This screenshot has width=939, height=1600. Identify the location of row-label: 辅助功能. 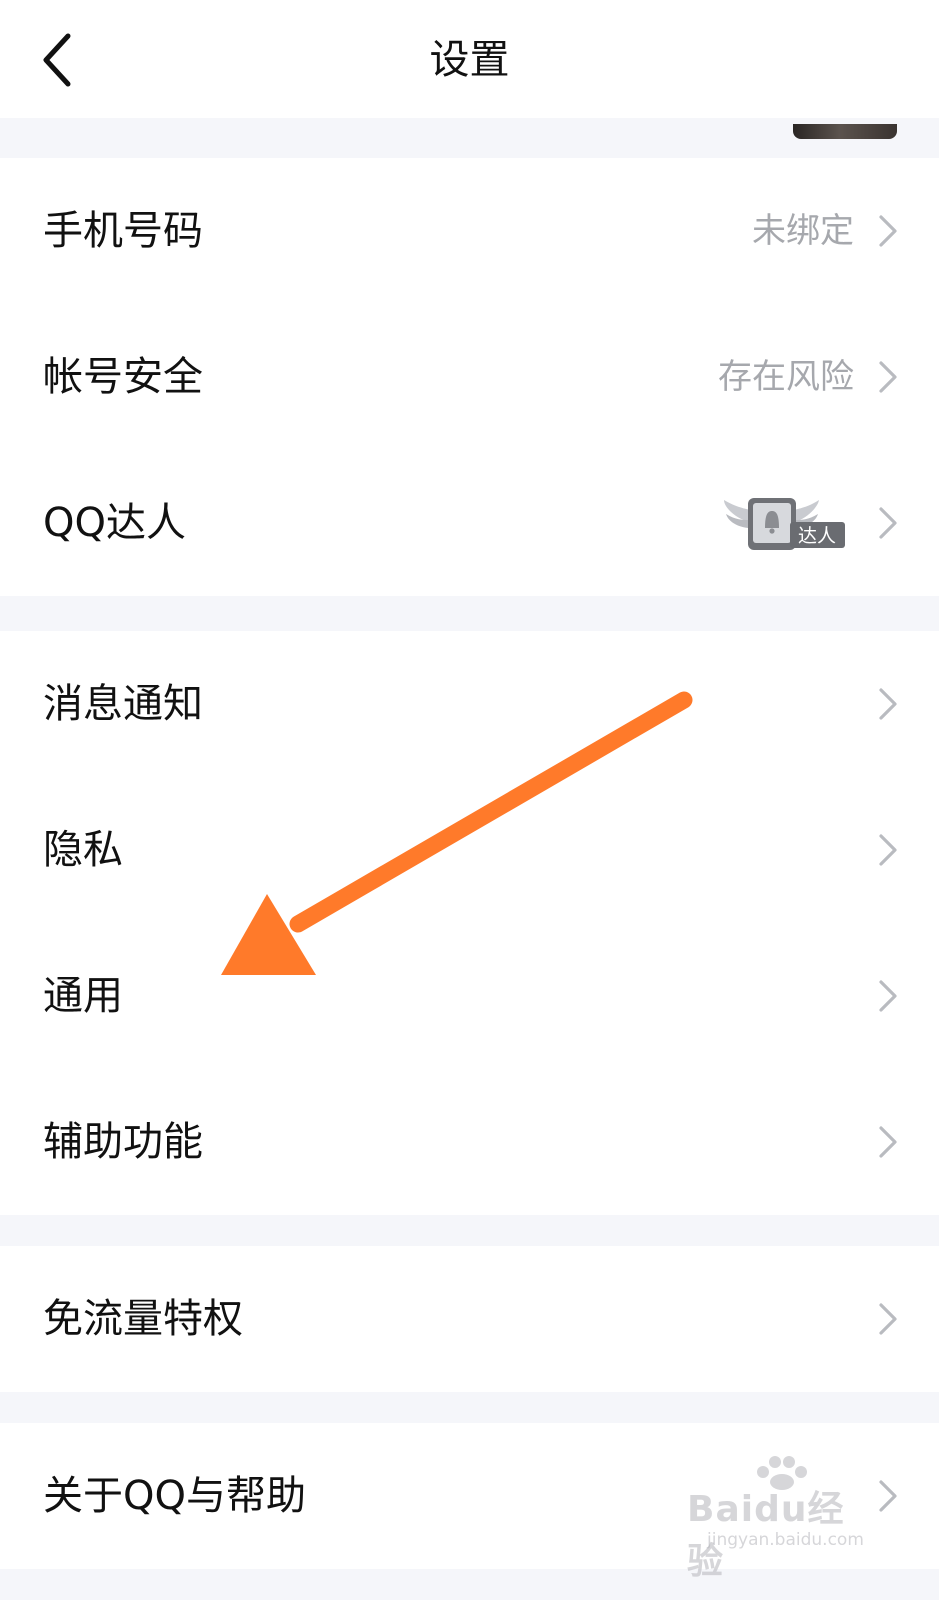
(123, 1142).